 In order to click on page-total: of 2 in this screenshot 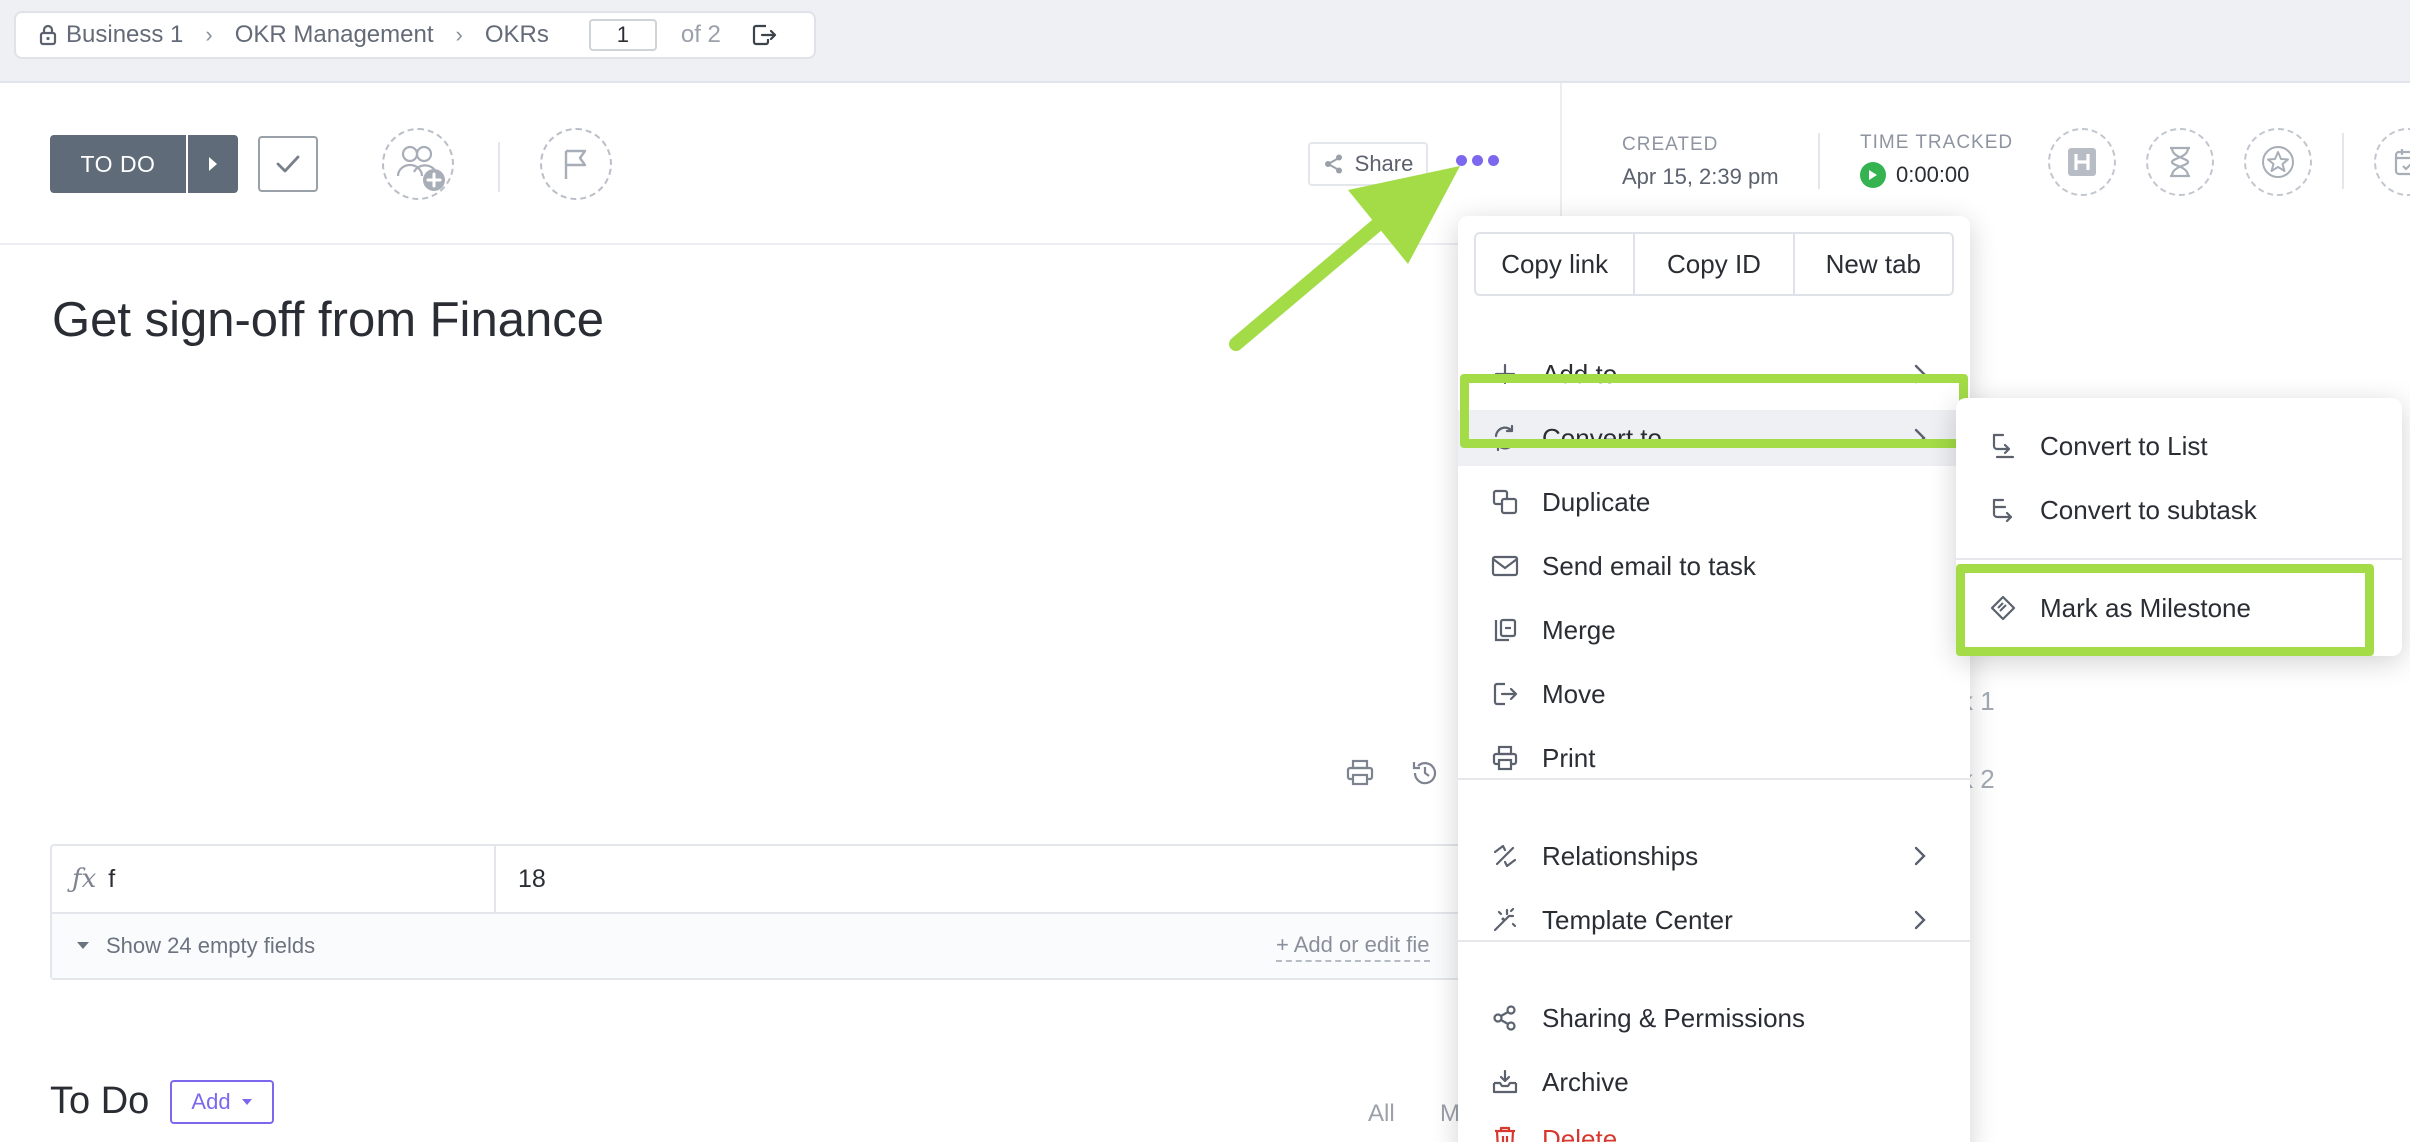, I will do `click(700, 34)`.